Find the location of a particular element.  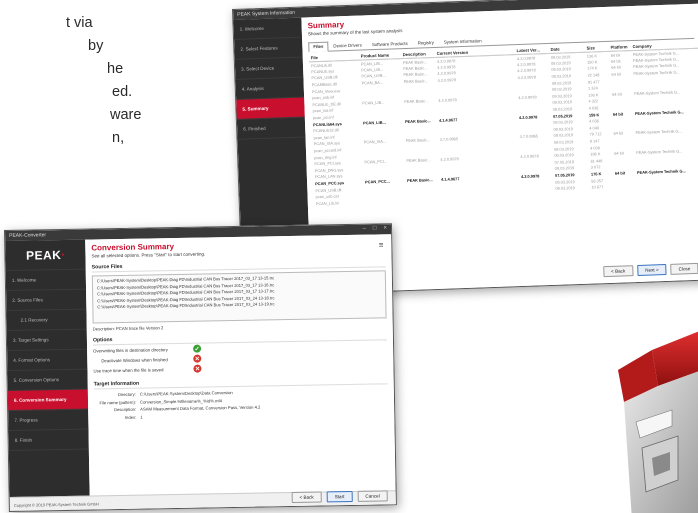

sidebar-item: 5. Summary is located at coordinates (270, 108).